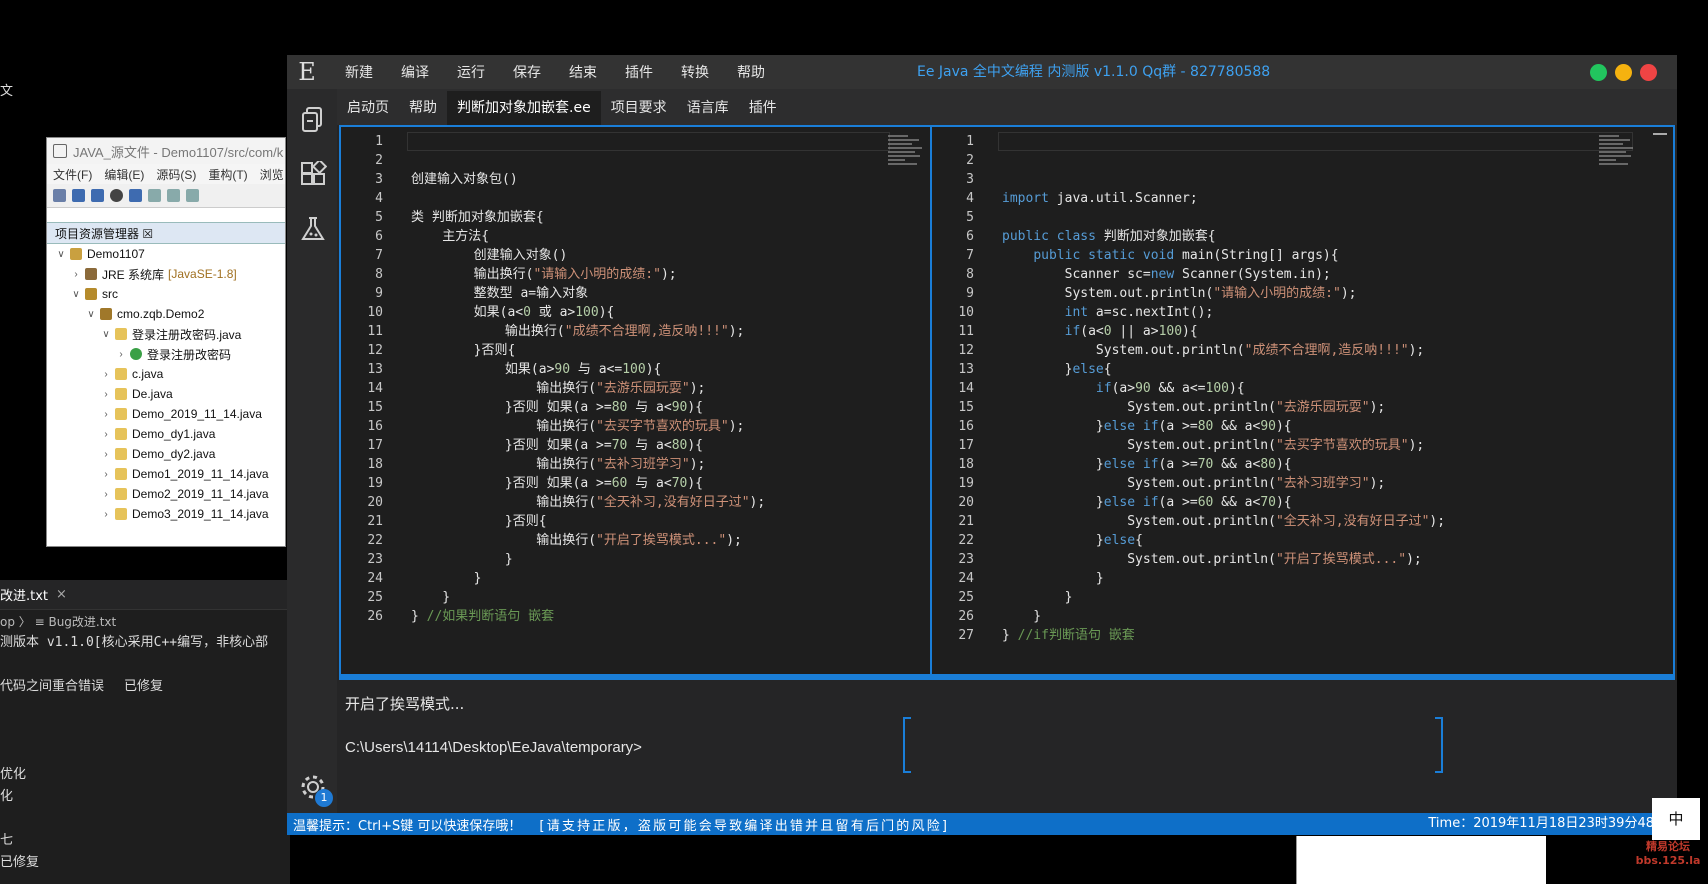 The image size is (1708, 884). I want to click on code-line: 整数型 a=输入对象, so click(665, 293).